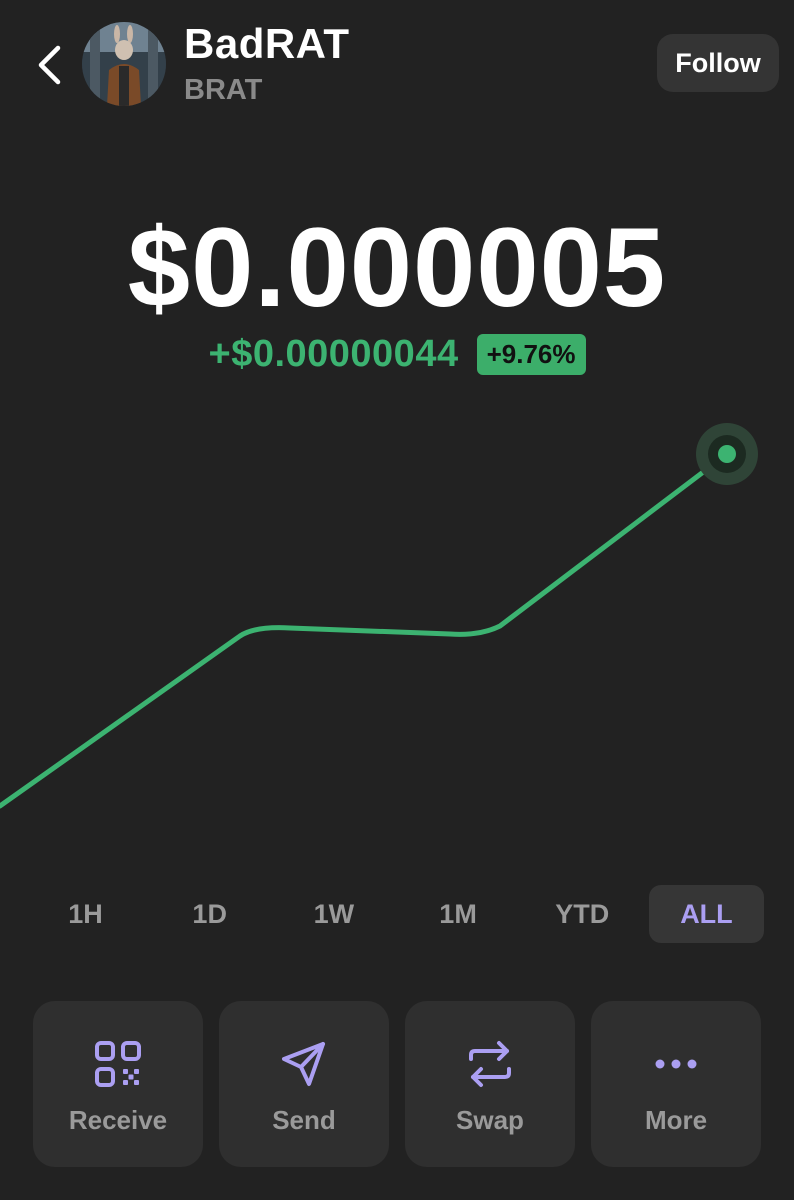 The image size is (794, 1200). What do you see at coordinates (397, 1084) in the screenshot?
I see `action-buttons: Receive Send Swap More` at bounding box center [397, 1084].